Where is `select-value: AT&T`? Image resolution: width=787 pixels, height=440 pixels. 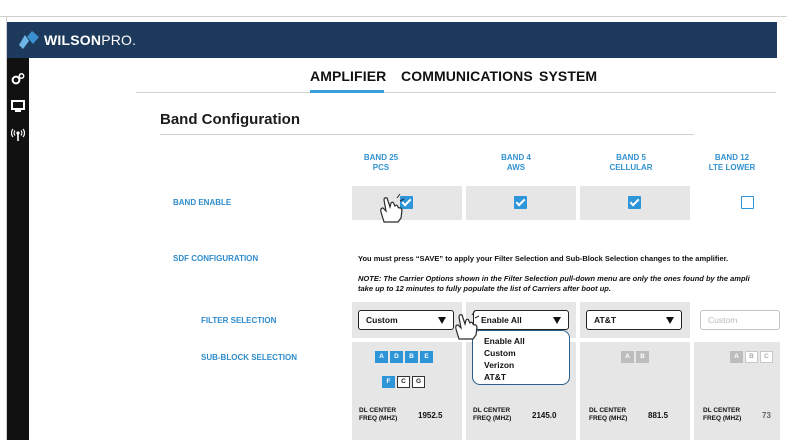
select-value: AT&T is located at coordinates (605, 320).